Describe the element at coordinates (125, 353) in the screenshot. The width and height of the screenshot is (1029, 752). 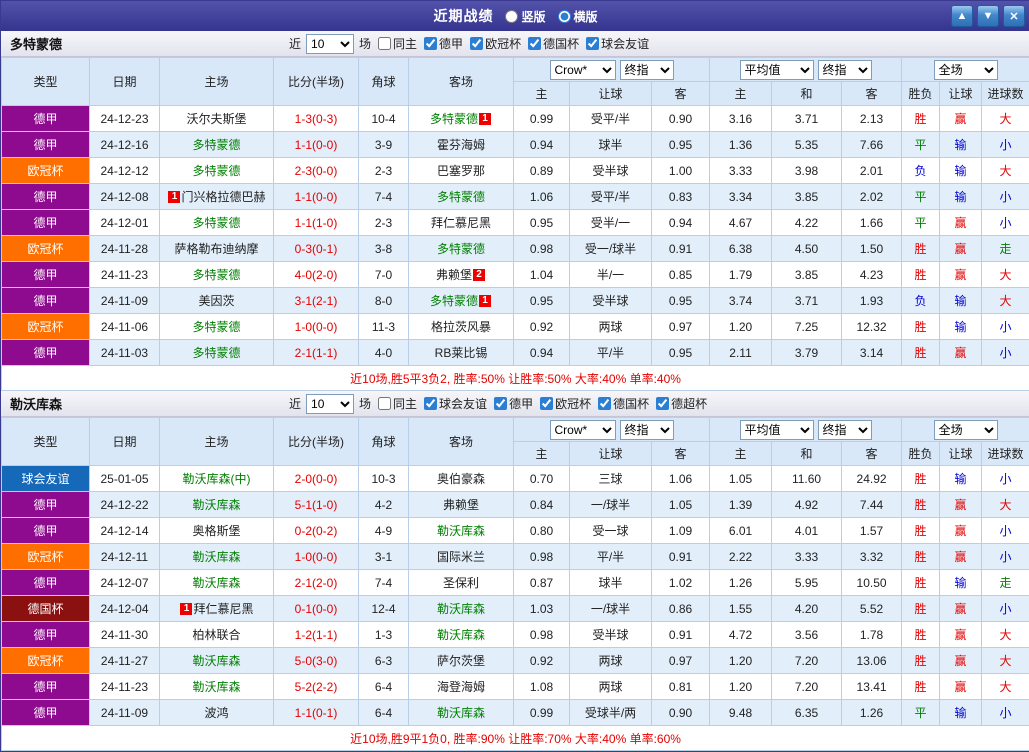
I see `match-date: 24-11-03` at that location.